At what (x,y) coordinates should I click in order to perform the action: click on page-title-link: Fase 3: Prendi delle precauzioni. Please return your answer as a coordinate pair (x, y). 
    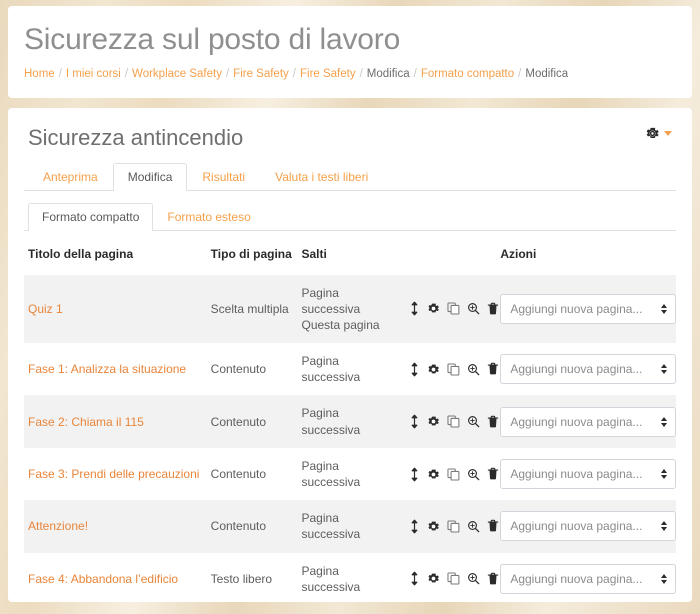
    Looking at the image, I should click on (113, 474).